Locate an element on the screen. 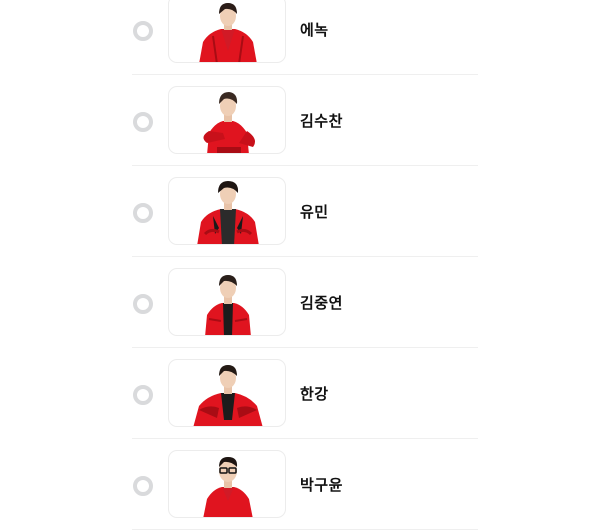 The width and height of the screenshot is (612, 530). vote-option-row: 김중연 is located at coordinates (305, 302).